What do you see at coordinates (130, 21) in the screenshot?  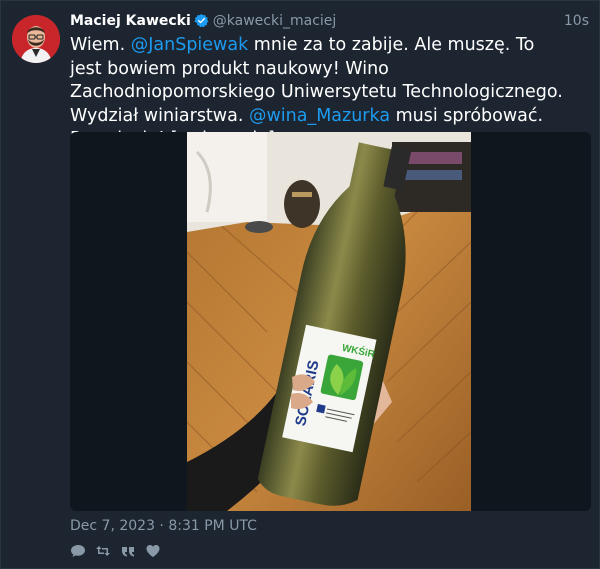 I see `author-name: Maciej Kawecki` at bounding box center [130, 21].